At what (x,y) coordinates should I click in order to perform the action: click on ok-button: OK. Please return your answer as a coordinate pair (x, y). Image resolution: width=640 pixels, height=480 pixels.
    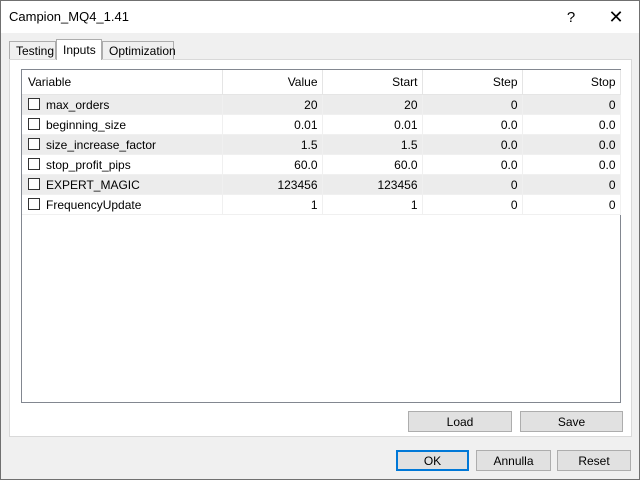
    Looking at the image, I should click on (432, 460).